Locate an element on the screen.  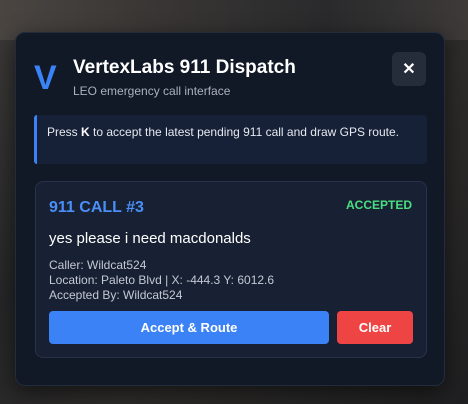
accept-route-button: Accept & Route is located at coordinates (189, 327).